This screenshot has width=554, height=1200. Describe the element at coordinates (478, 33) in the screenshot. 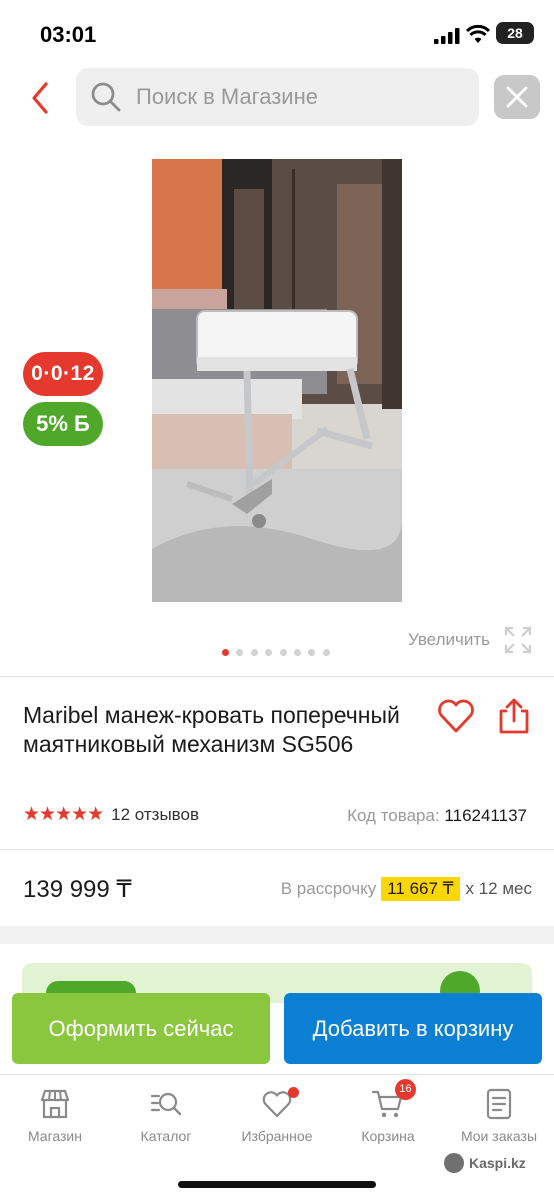

I see `wifi-icon` at that location.